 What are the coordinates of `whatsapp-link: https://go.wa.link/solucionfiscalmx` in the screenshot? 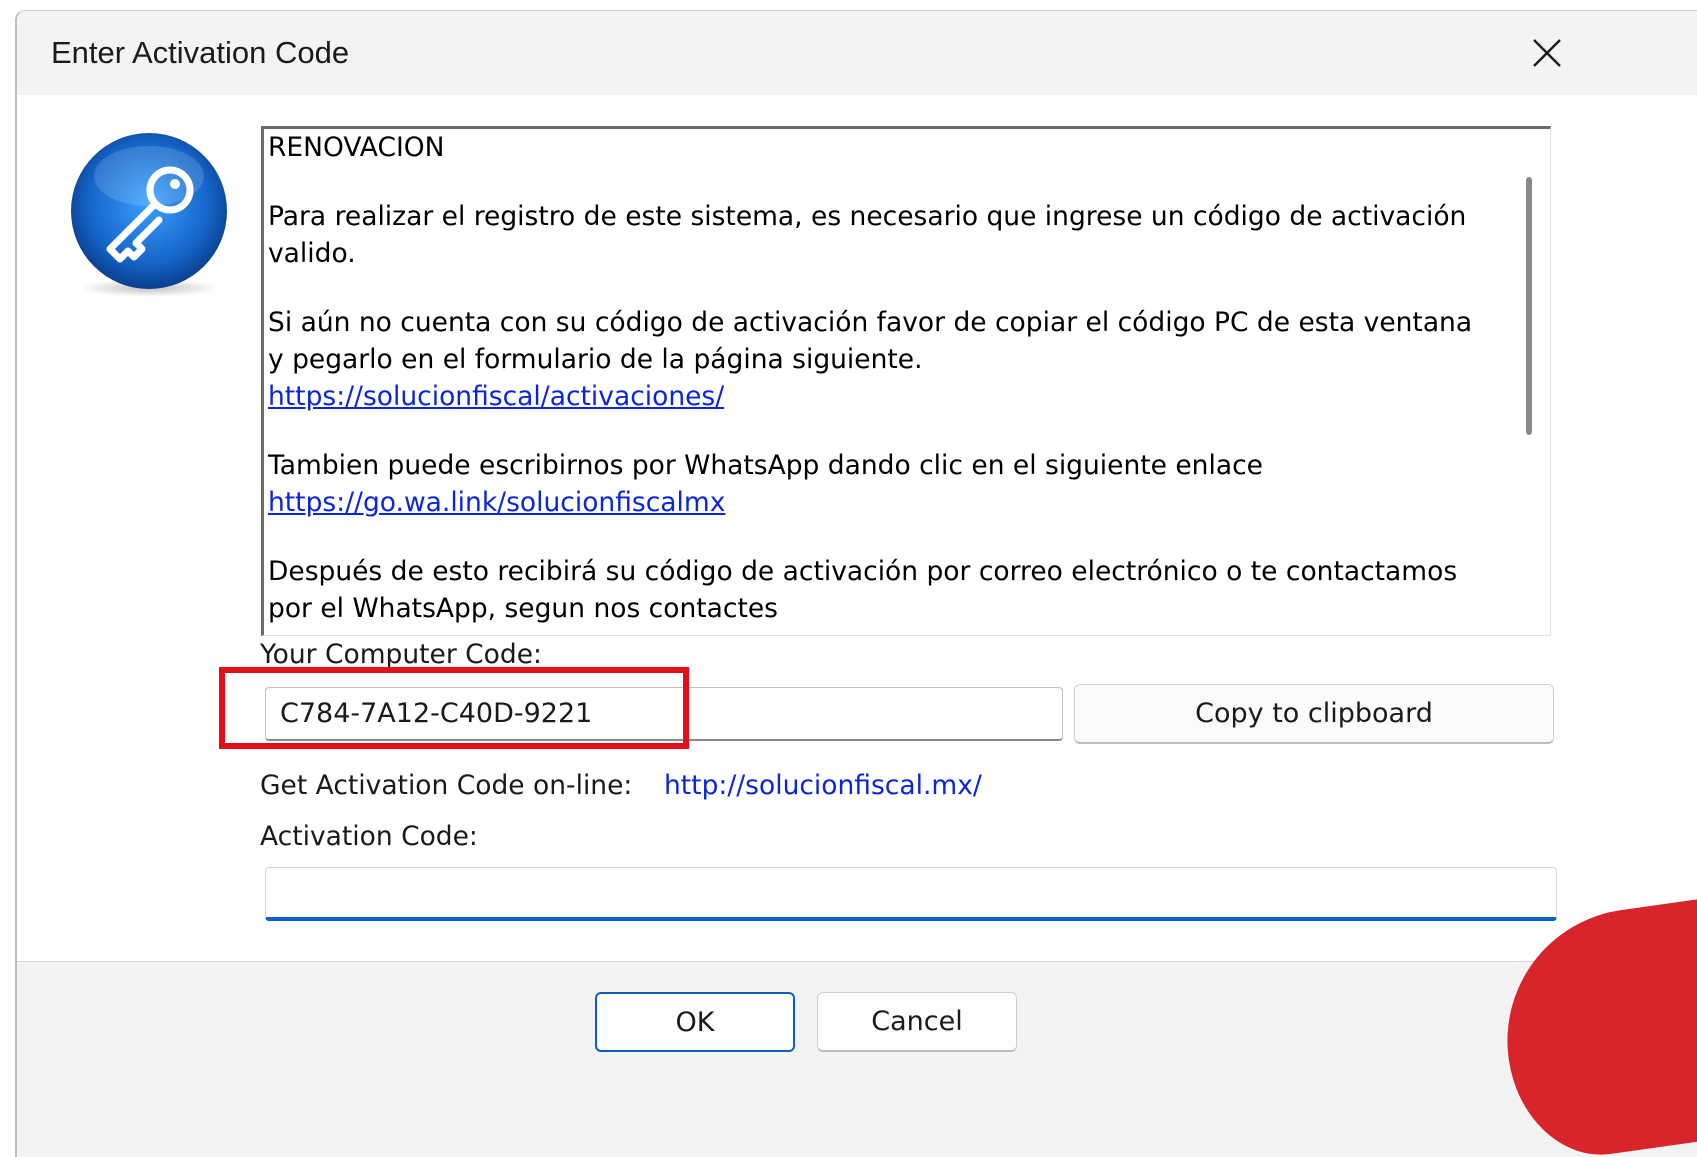 It's located at (496, 502).